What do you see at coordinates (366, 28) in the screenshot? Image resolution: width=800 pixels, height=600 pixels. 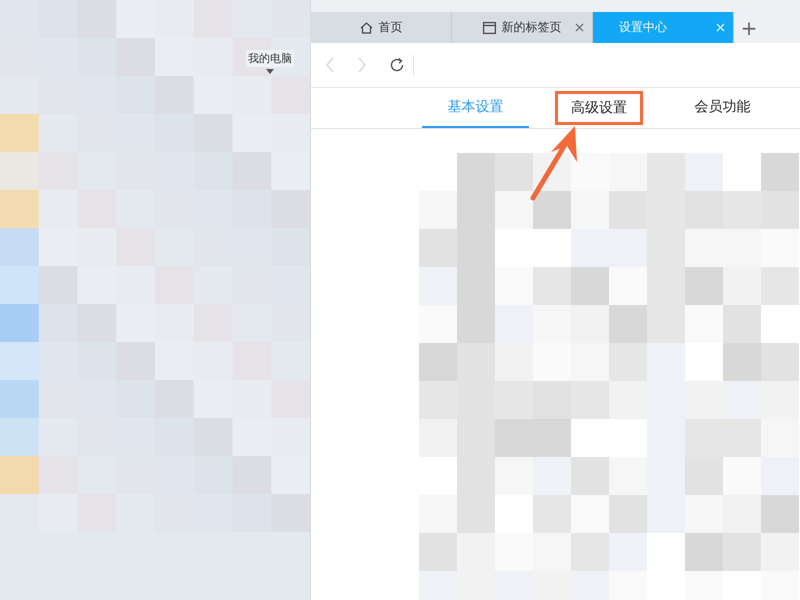 I see `home-icon` at bounding box center [366, 28].